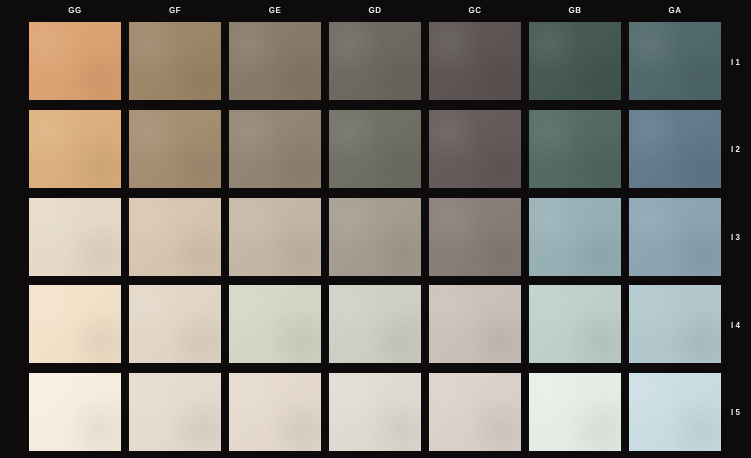 This screenshot has width=751, height=458. I want to click on column-header-gc: GC, so click(475, 10).